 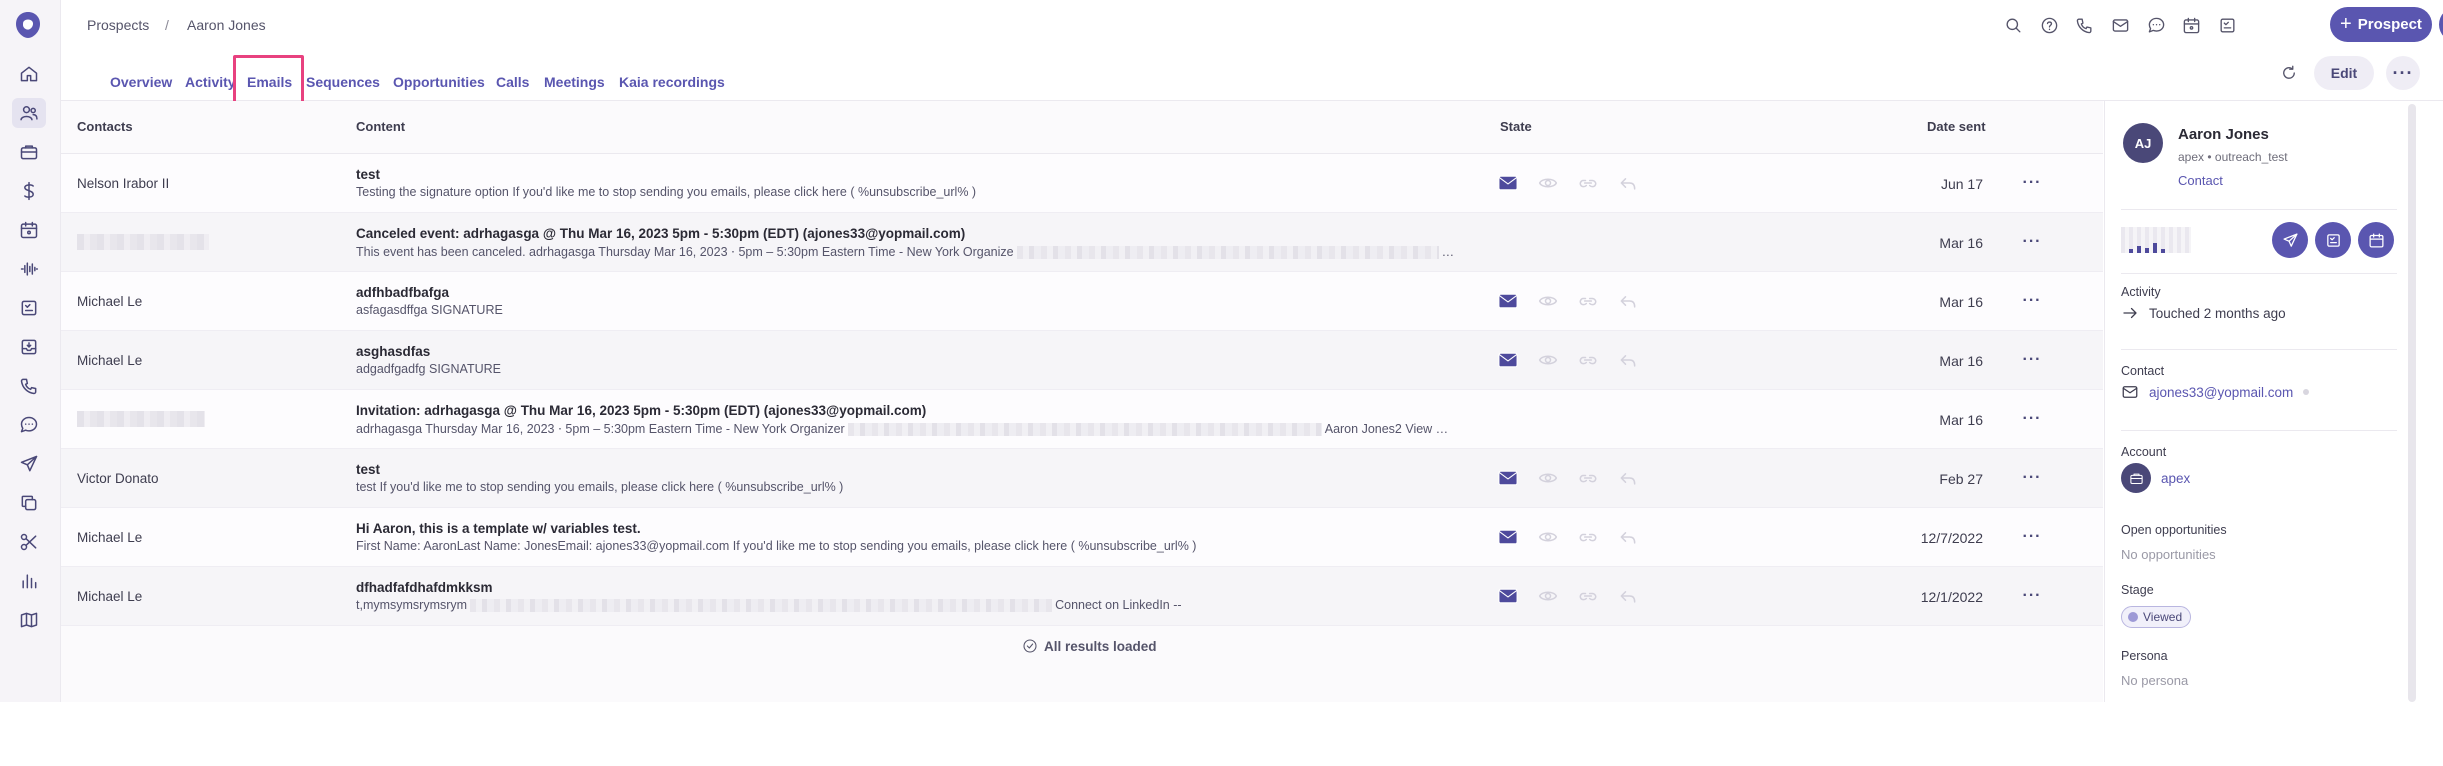 What do you see at coordinates (28, 25) in the screenshot?
I see `outreach-logo-icon` at bounding box center [28, 25].